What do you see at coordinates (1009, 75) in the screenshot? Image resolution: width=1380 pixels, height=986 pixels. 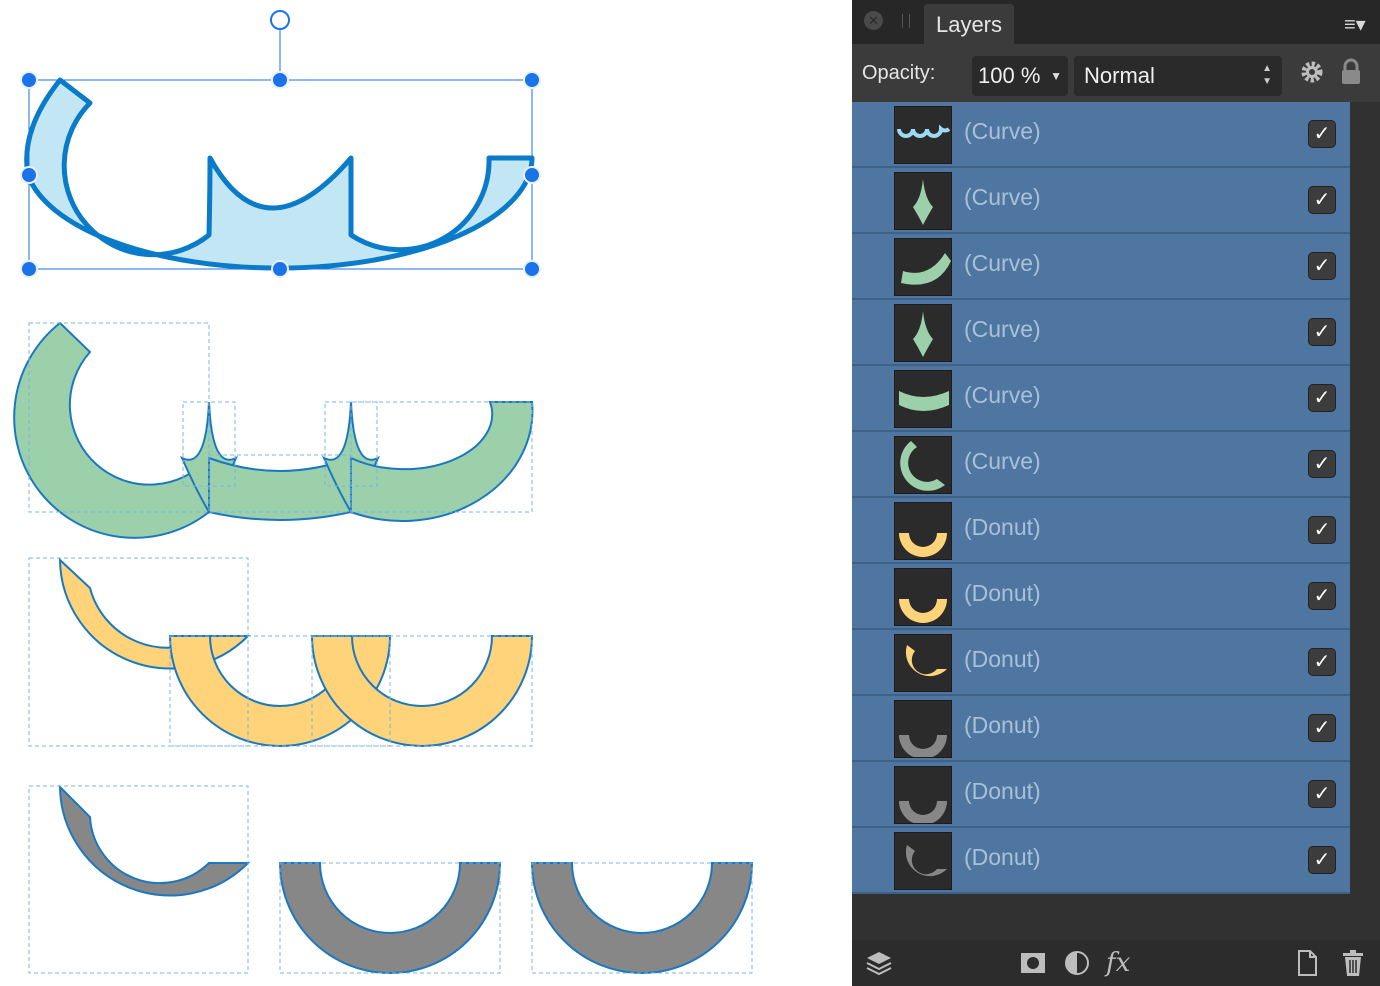 I see `opacity-value: 100 %` at bounding box center [1009, 75].